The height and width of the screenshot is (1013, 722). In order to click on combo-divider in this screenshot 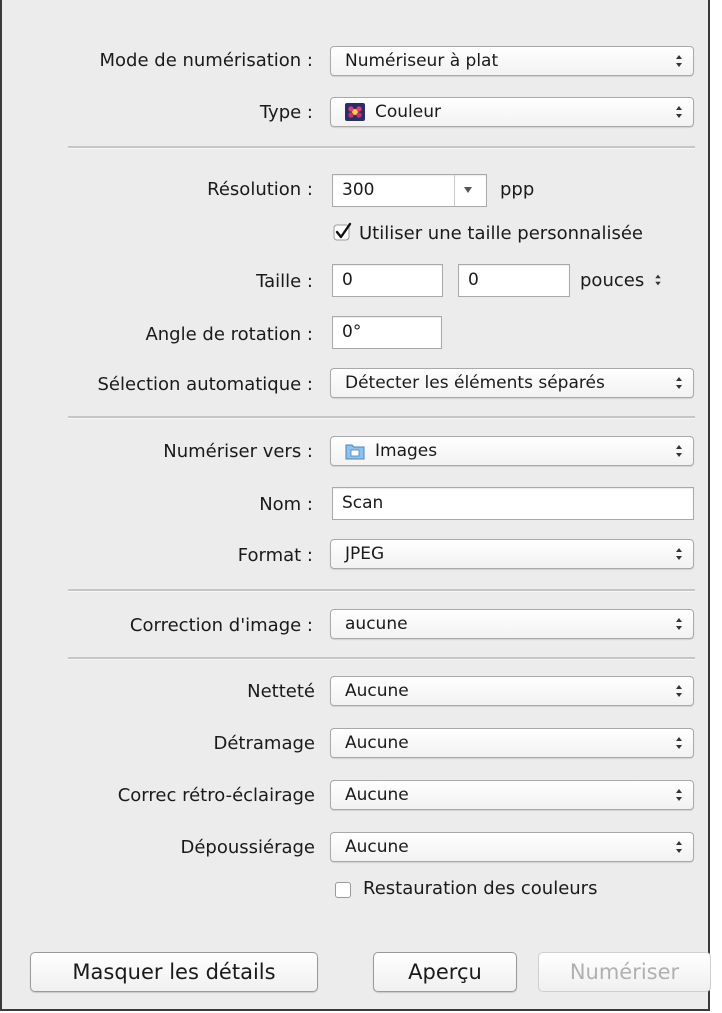, I will do `click(454, 190)`.